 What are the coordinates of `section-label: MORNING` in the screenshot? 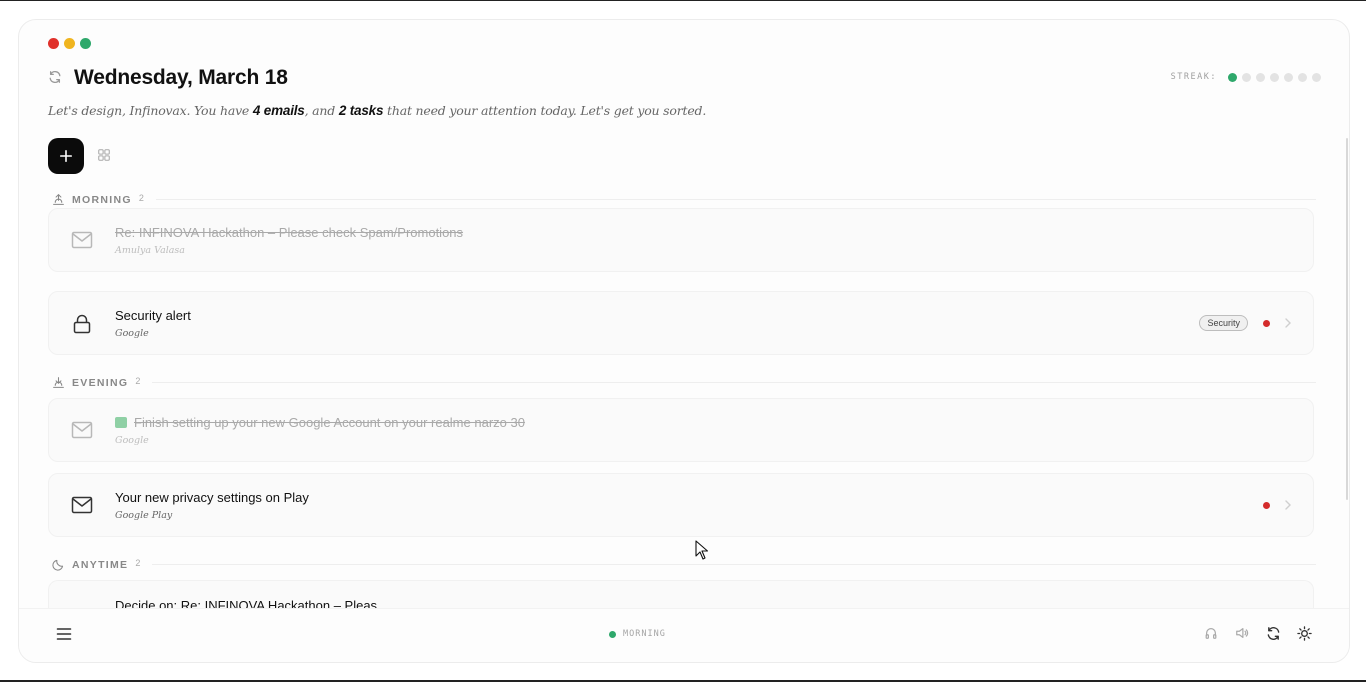 It's located at (102, 199).